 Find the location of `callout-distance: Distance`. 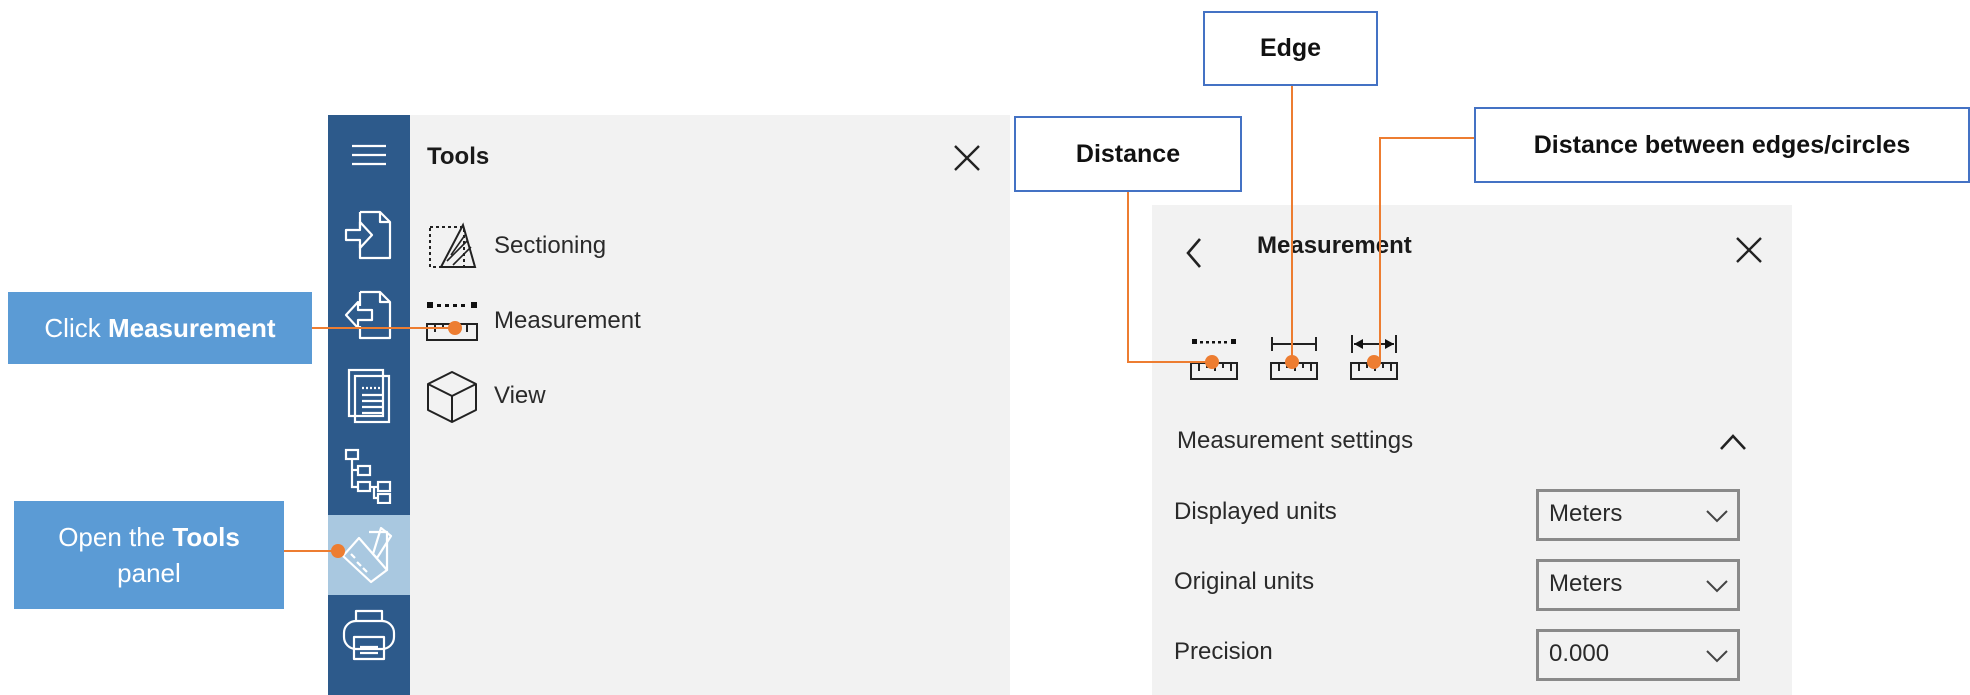

callout-distance: Distance is located at coordinates (1128, 154).